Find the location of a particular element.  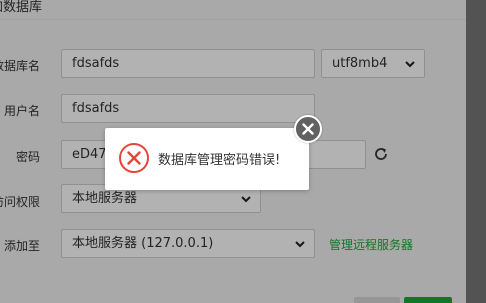

alert-message: 数据库管理密码错误! is located at coordinates (219, 160).